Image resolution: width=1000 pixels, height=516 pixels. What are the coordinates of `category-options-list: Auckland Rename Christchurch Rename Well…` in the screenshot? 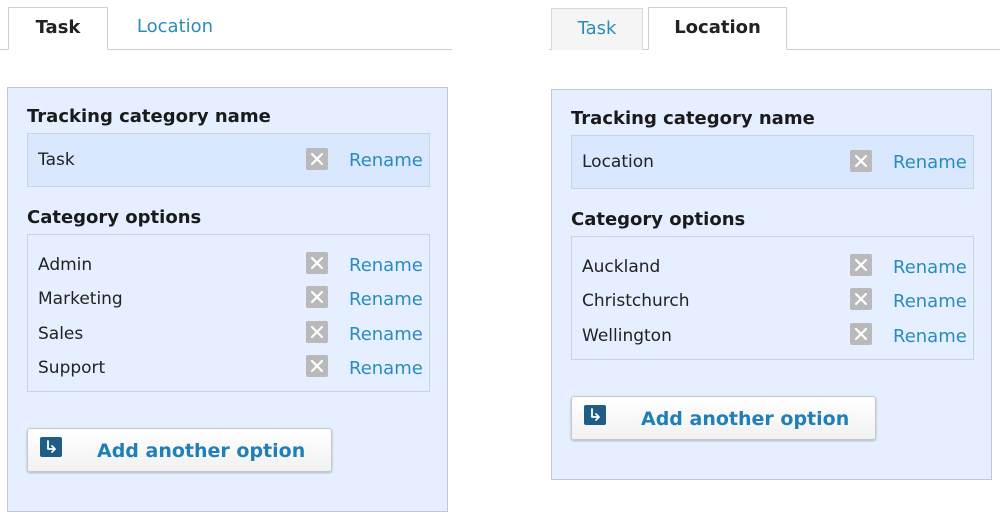 It's located at (772, 298).